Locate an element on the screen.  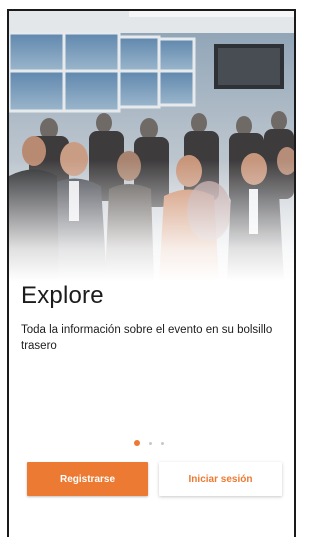
onboarding-title: Explore is located at coordinates (62, 295).